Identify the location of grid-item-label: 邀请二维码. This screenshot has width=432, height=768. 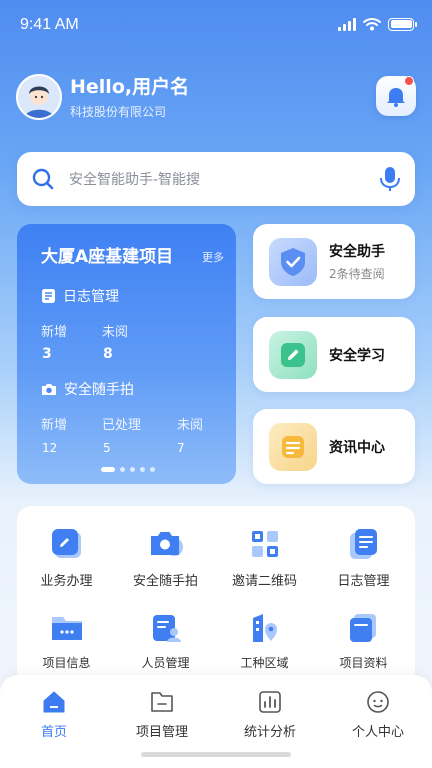
(264, 581).